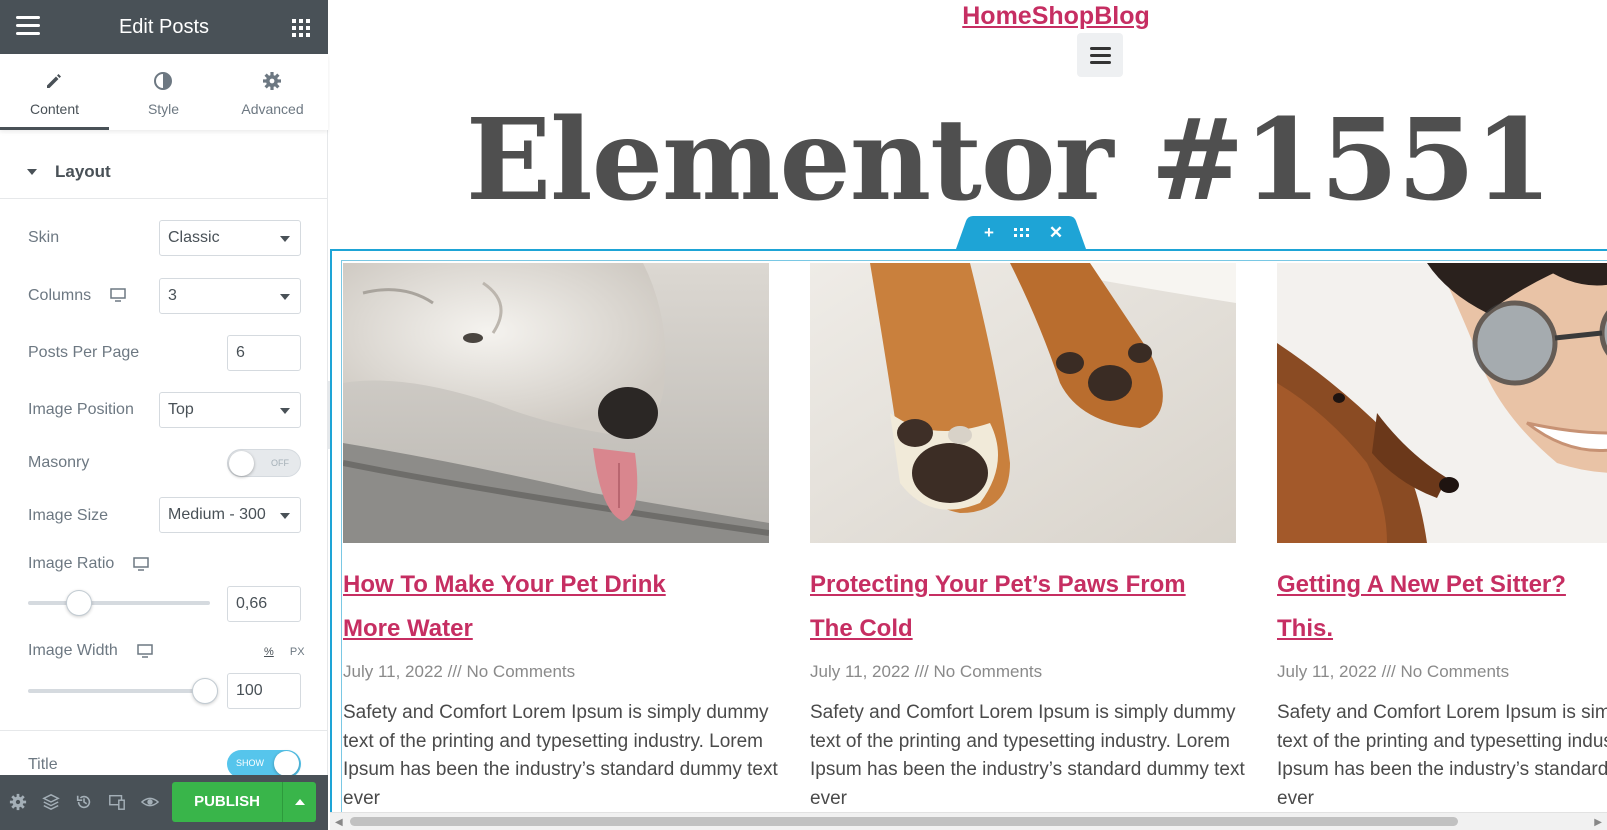  I want to click on post-title-link: How To Make Your Pet Drink More Water, so click(558, 607).